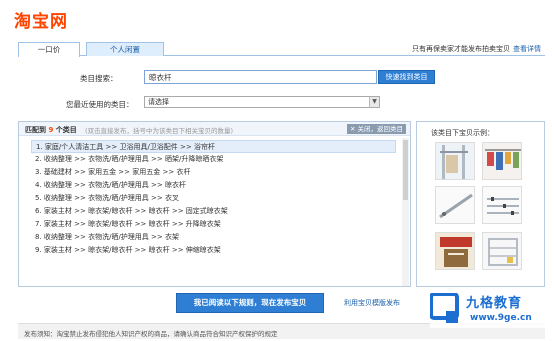 Image resolution: width=554 pixels, height=341 pixels. What do you see at coordinates (501, 318) in the screenshot?
I see `watermark-url: www.9ge.cn` at bounding box center [501, 318].